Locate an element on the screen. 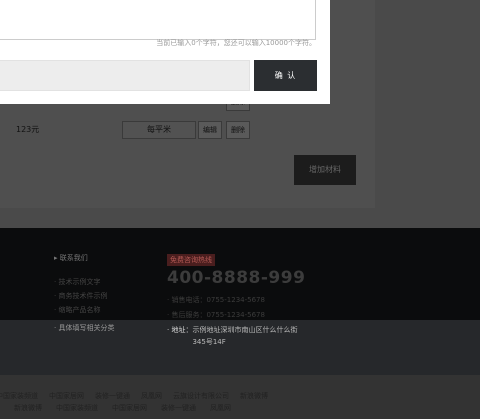  confirm-button: 确 认 is located at coordinates (285, 75).